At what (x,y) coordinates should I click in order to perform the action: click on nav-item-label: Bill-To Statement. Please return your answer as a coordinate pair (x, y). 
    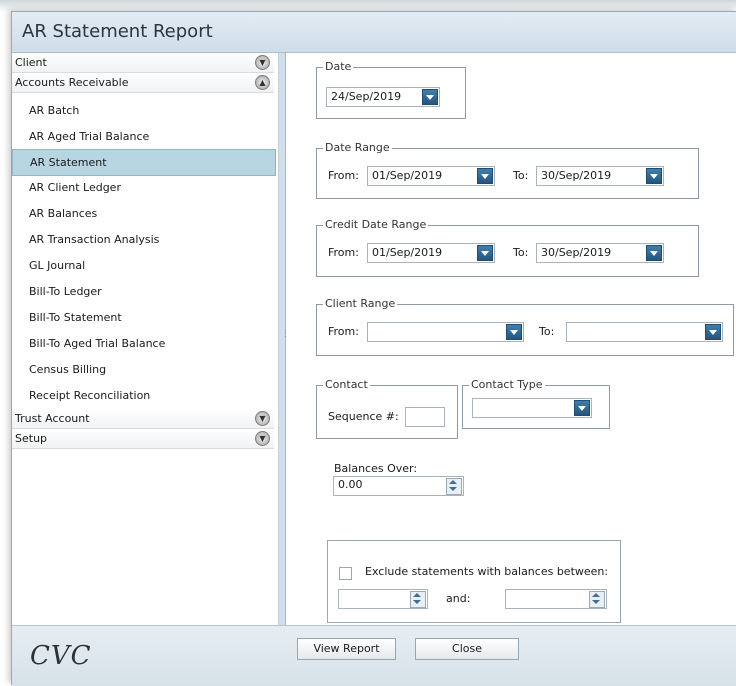
    Looking at the image, I should click on (75, 317).